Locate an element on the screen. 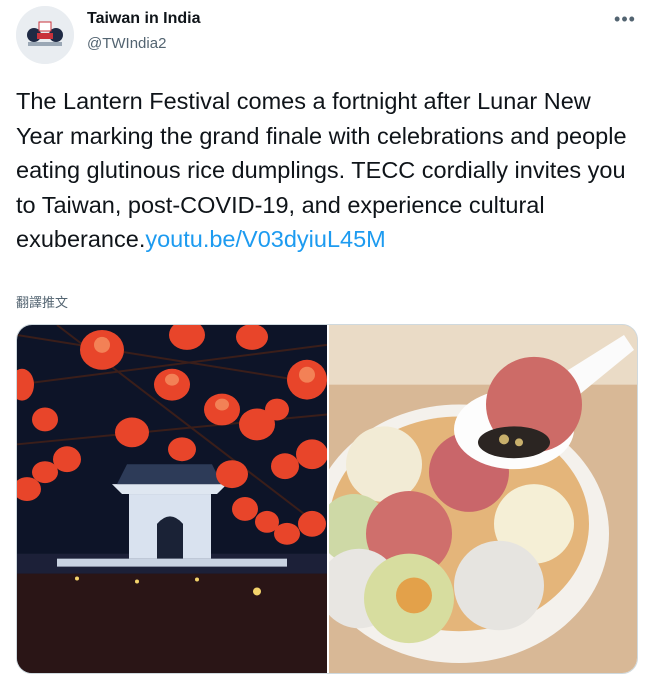  translate-tweet-link: 翻譯推文 is located at coordinates (42, 301).